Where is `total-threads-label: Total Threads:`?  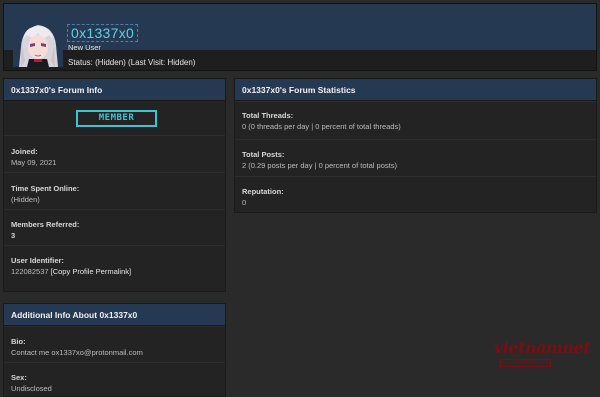 total-threads-label: Total Threads: is located at coordinates (268, 115).